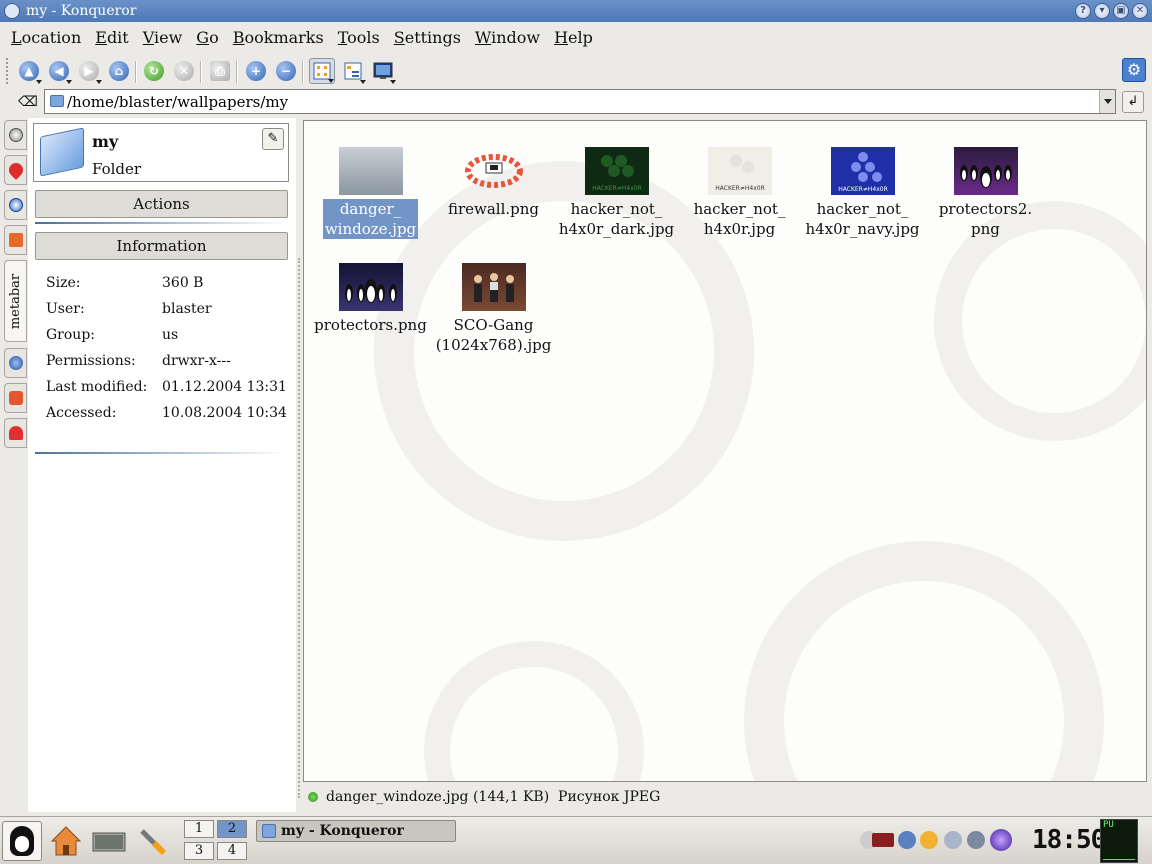 The height and width of the screenshot is (864, 1152). I want to click on maximize-window-button: ▣, so click(1121, 11).